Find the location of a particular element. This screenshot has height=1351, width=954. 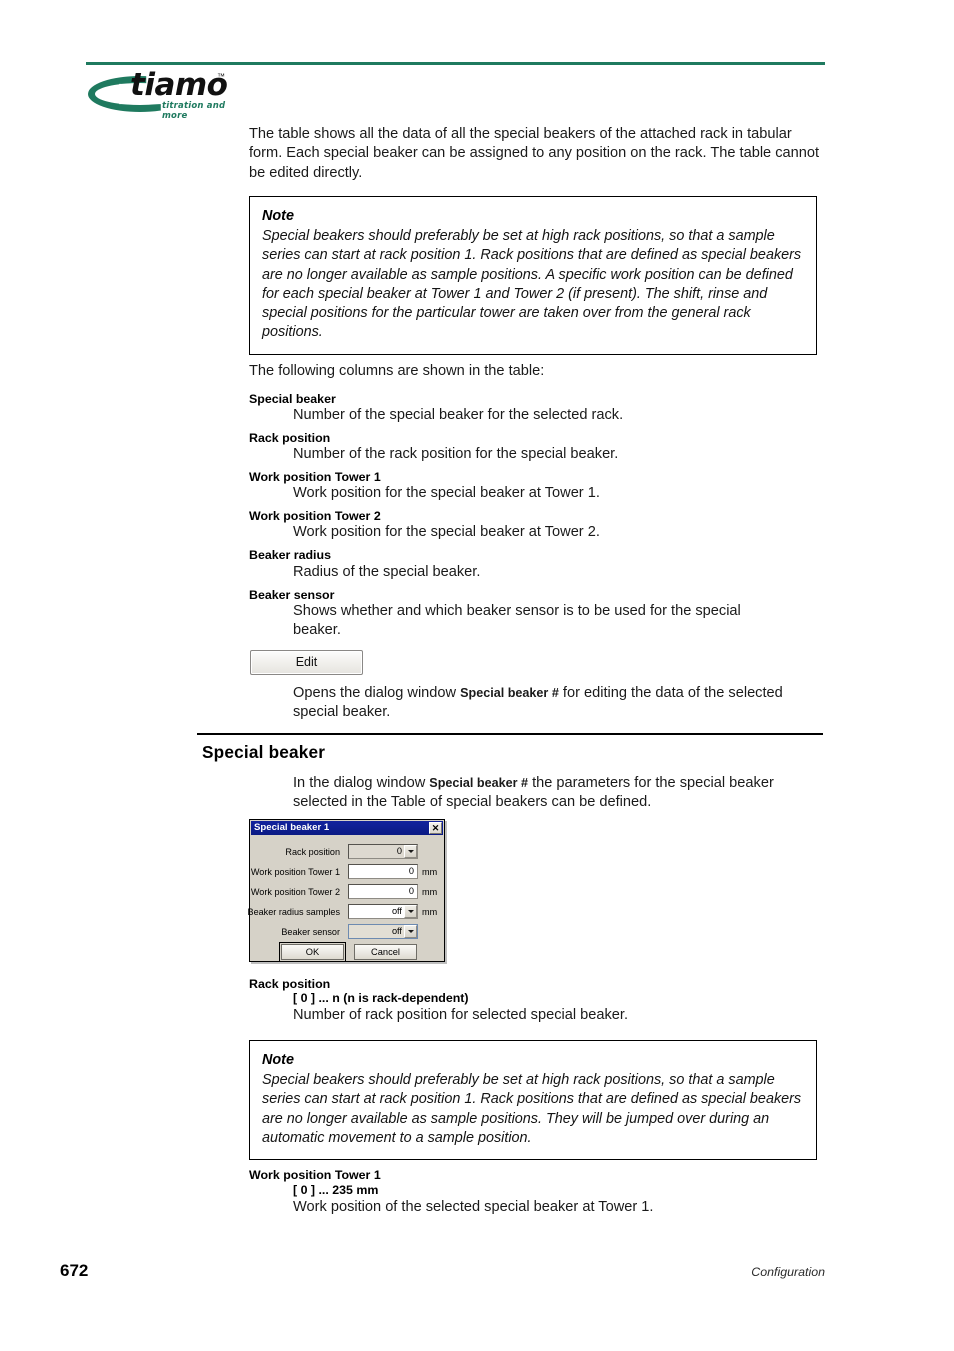

dialog-label-beaker-sensor: Beaker sensor is located at coordinates (310, 932).